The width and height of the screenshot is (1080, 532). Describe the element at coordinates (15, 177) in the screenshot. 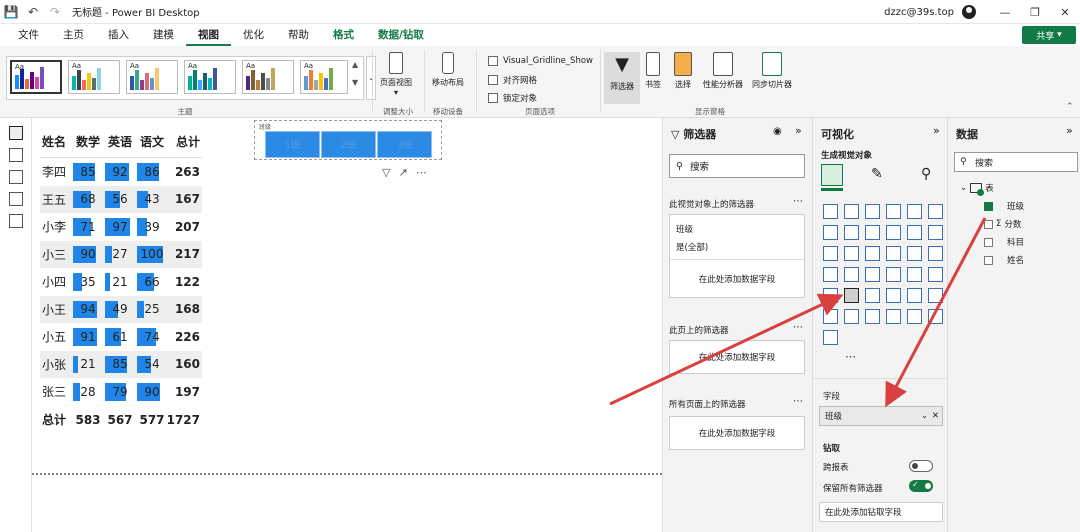

I see `model-view-icon` at that location.